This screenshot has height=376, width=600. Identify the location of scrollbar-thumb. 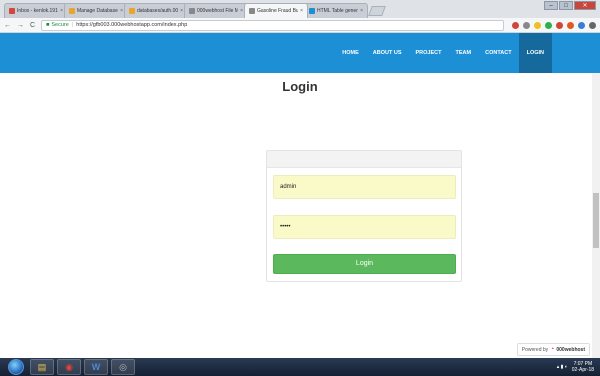
(596, 220).